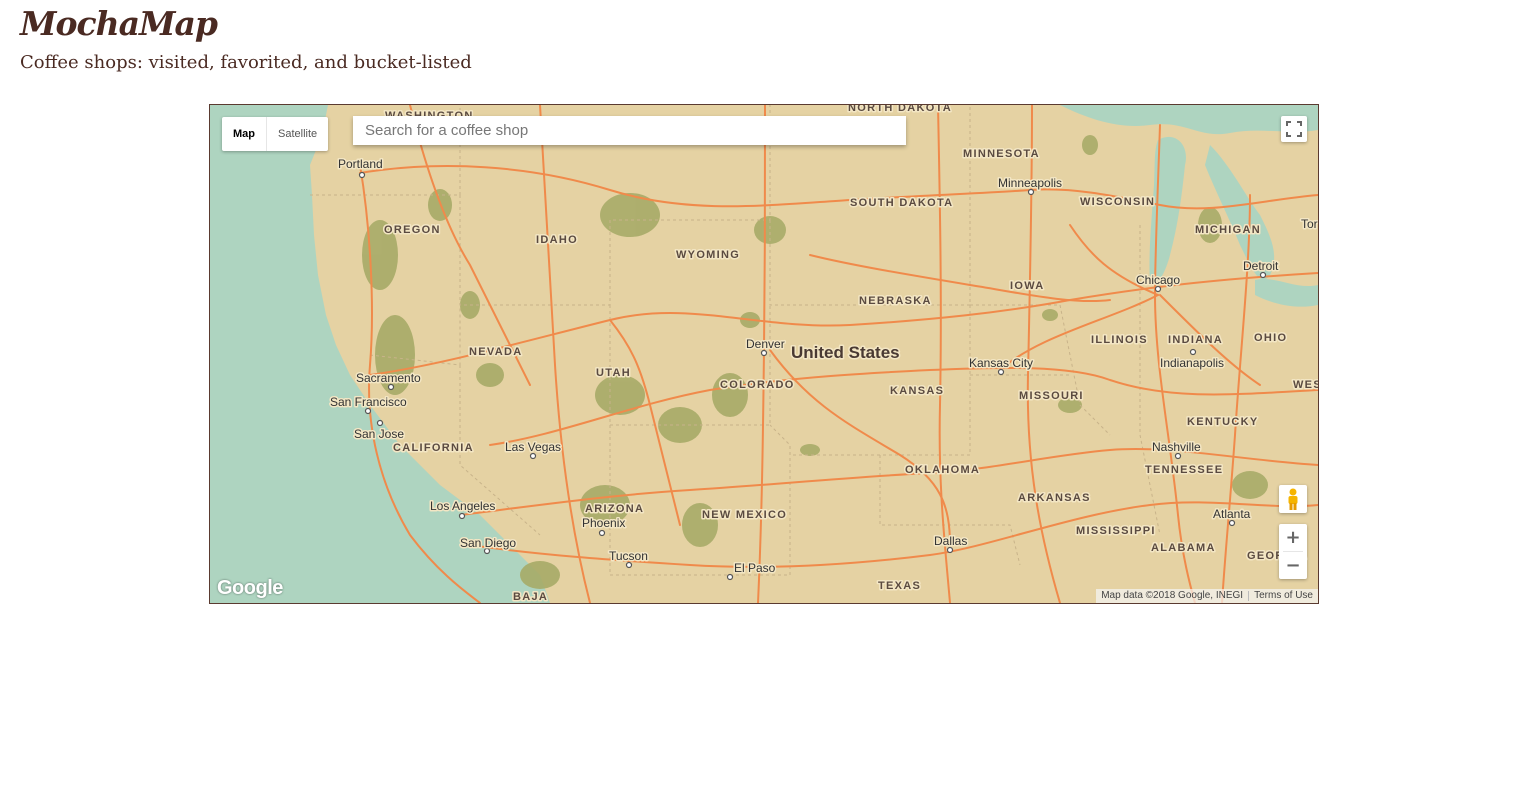 This screenshot has height=808, width=1528. What do you see at coordinates (557, 240) in the screenshot?
I see `state-label: IDAHO` at bounding box center [557, 240].